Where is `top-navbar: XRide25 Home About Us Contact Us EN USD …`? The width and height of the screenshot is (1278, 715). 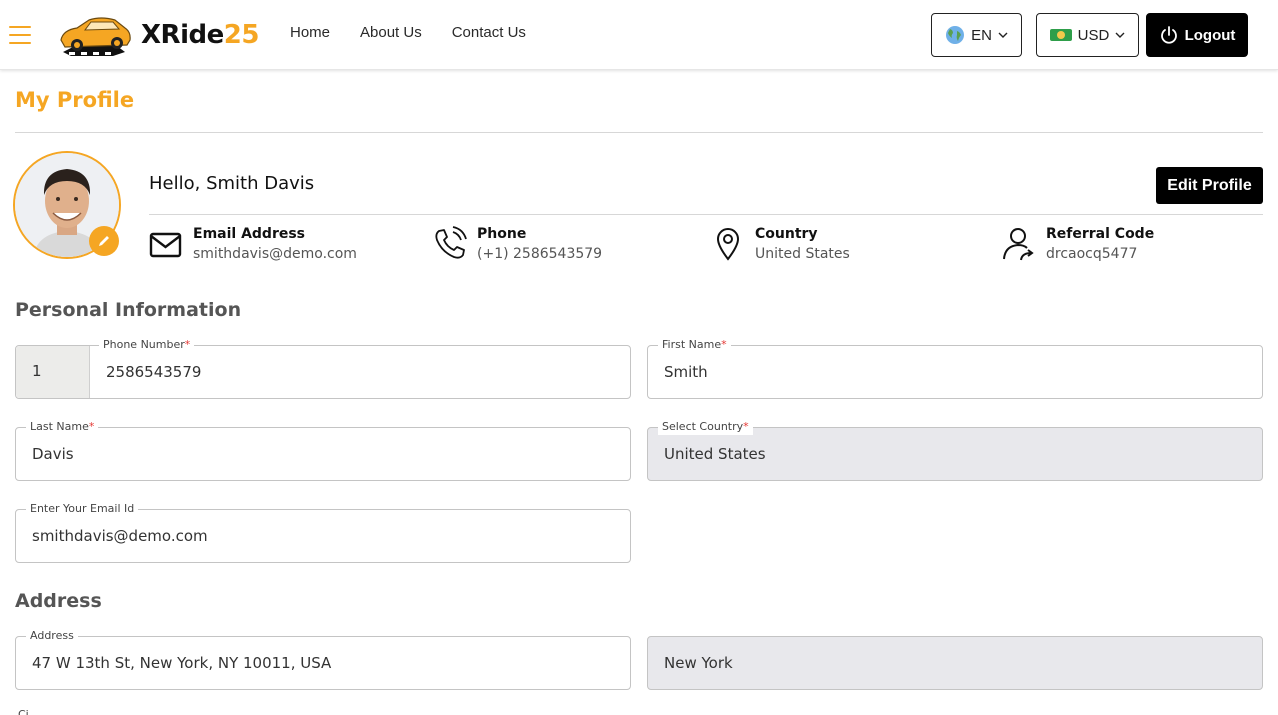
top-navbar: XRide25 Home About Us Contact Us EN USD … is located at coordinates (639, 35).